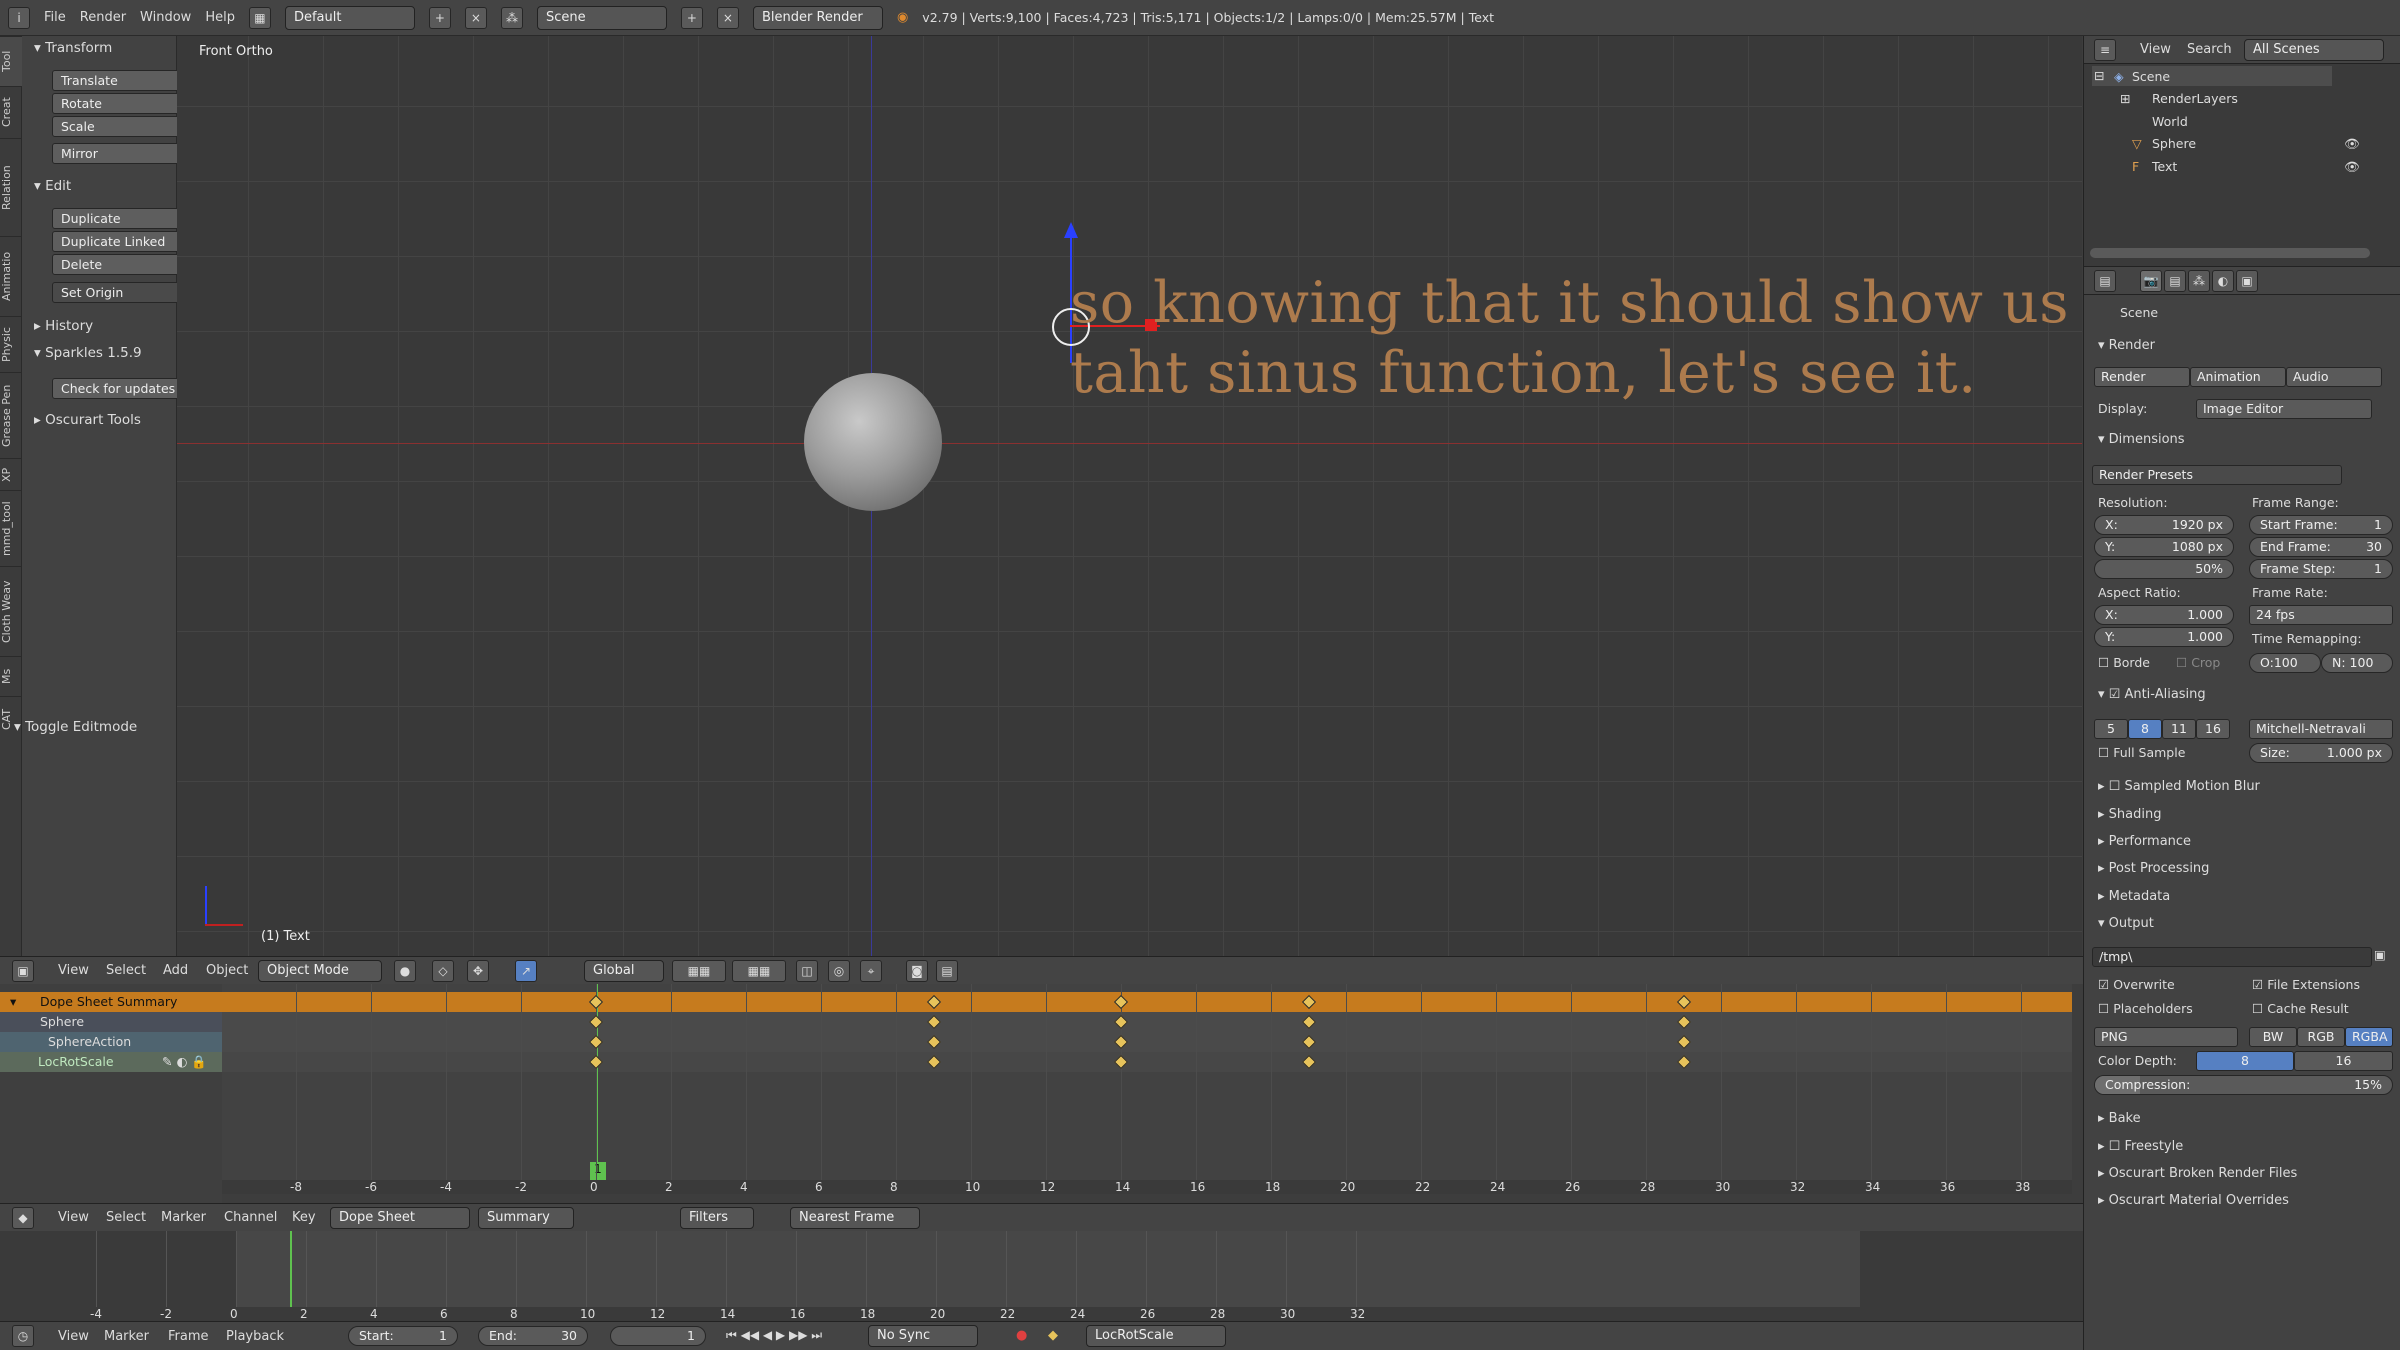  What do you see at coordinates (13, 1001) in the screenshot?
I see `summary-expand-icon: ▾` at bounding box center [13, 1001].